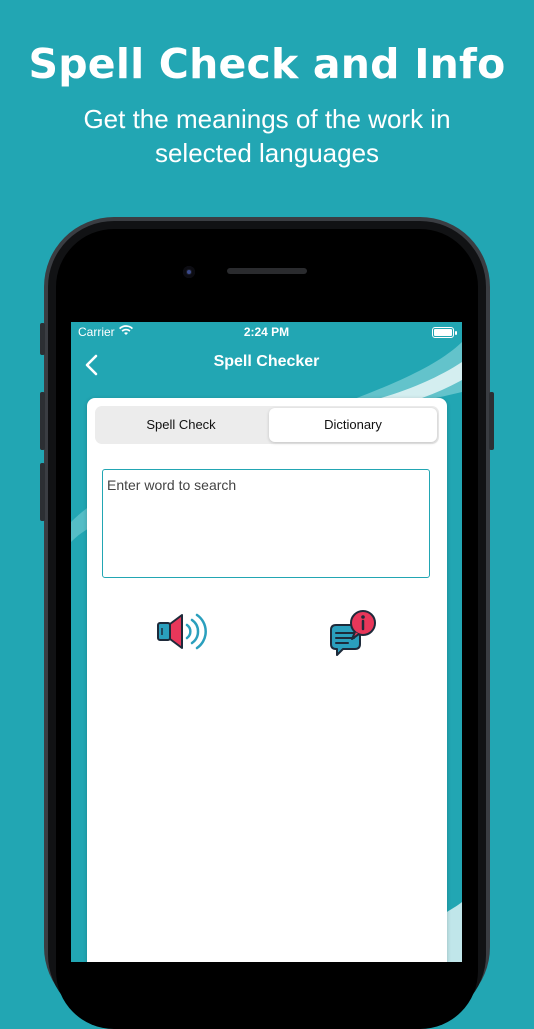 The image size is (534, 1029). Describe the element at coordinates (353, 425) in the screenshot. I see `tab-dictionary: Dictionary` at that location.